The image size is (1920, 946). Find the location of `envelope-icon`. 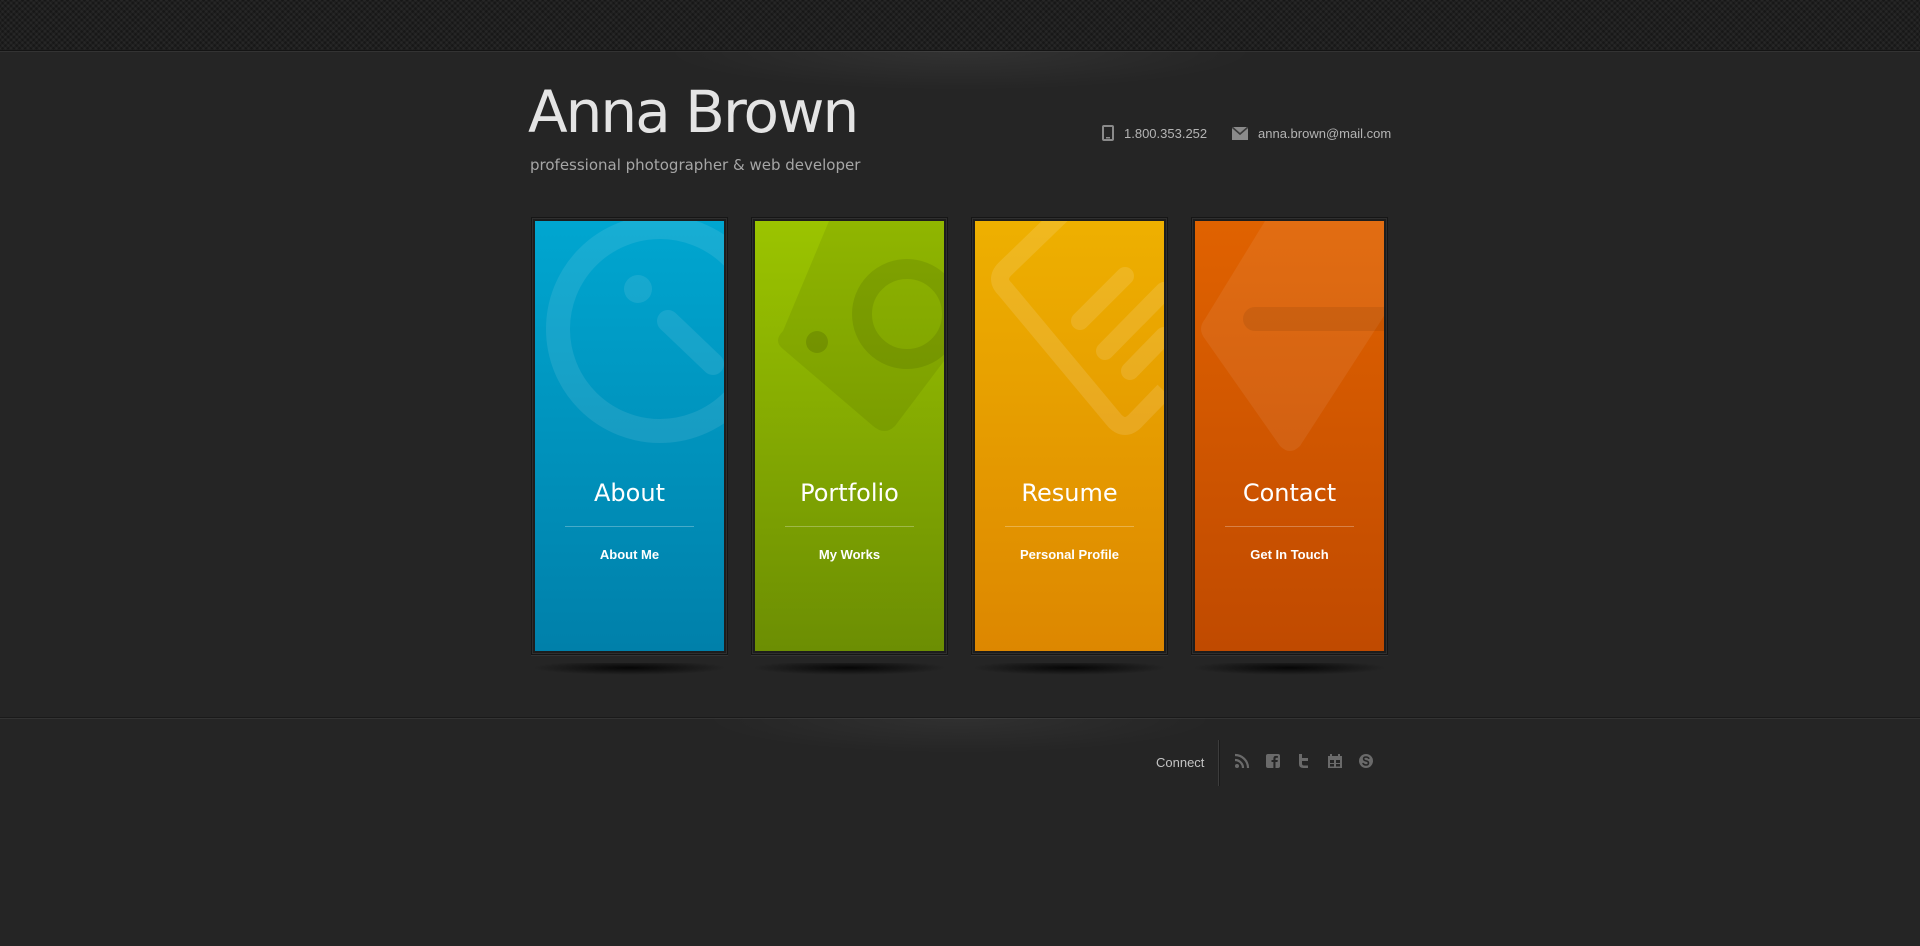

envelope-icon is located at coordinates (1240, 133).